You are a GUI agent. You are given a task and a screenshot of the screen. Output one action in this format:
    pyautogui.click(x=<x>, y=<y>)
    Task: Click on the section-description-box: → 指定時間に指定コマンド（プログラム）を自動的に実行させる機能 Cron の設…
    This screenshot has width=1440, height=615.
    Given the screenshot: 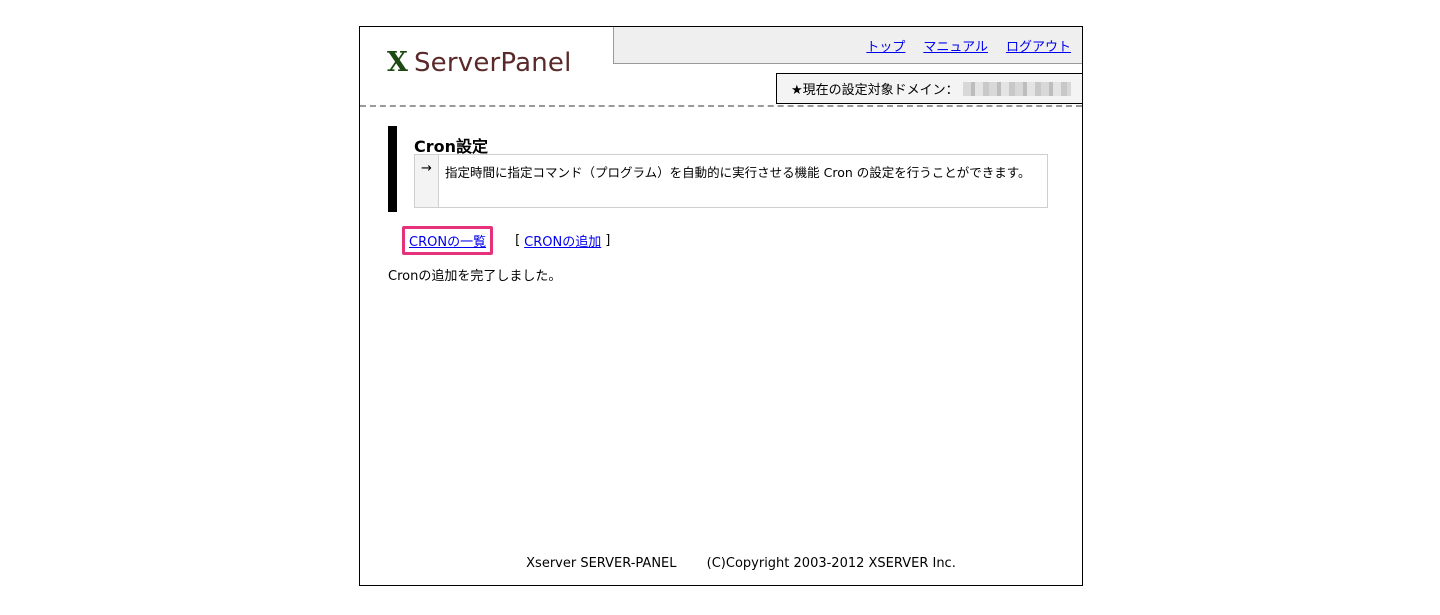 What is the action you would take?
    pyautogui.click(x=731, y=181)
    